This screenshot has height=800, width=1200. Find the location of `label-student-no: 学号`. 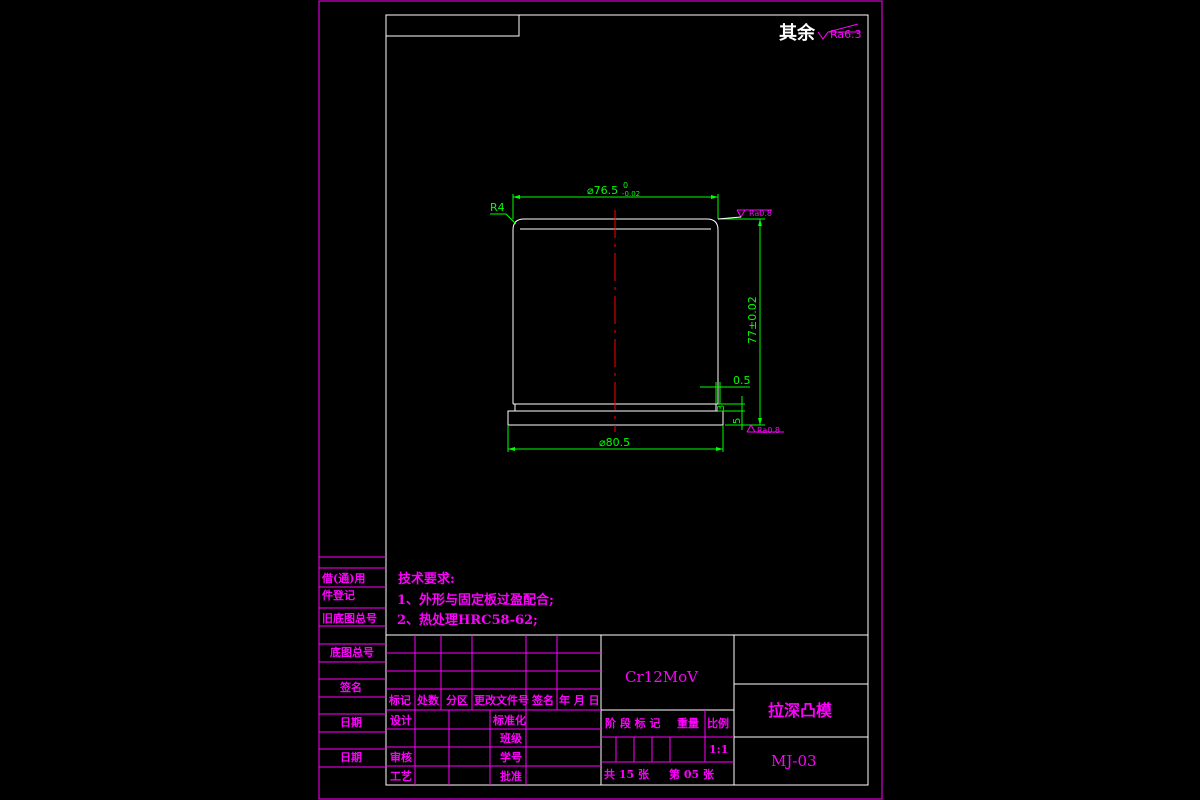

label-student-no: 学号 is located at coordinates (511, 757).